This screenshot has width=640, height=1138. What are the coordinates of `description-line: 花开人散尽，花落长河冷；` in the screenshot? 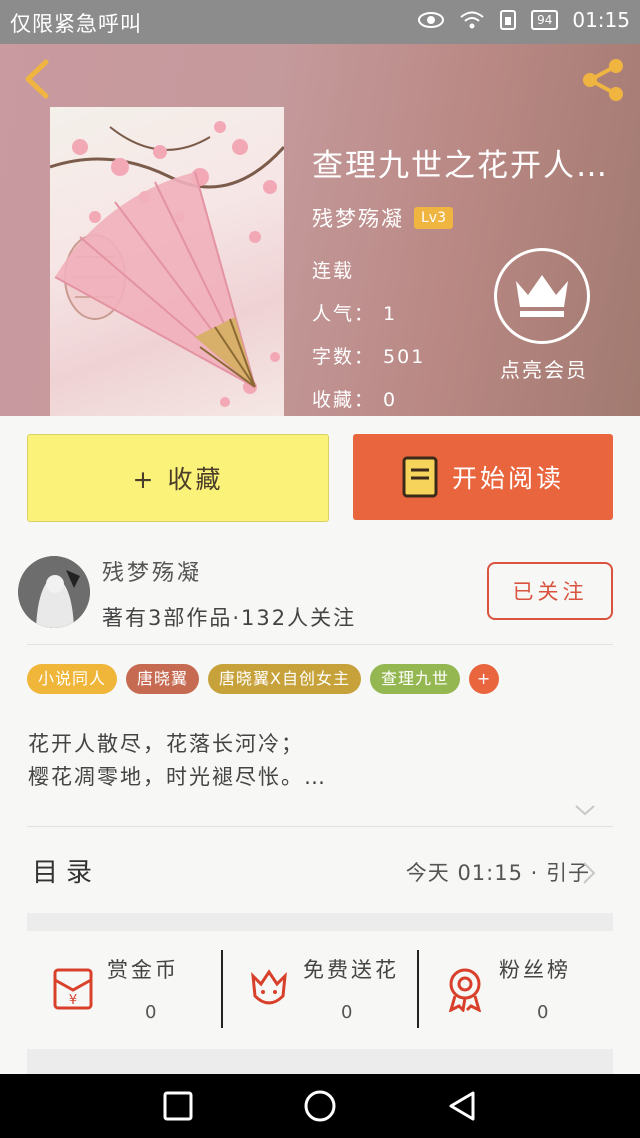 It's located at (166, 744).